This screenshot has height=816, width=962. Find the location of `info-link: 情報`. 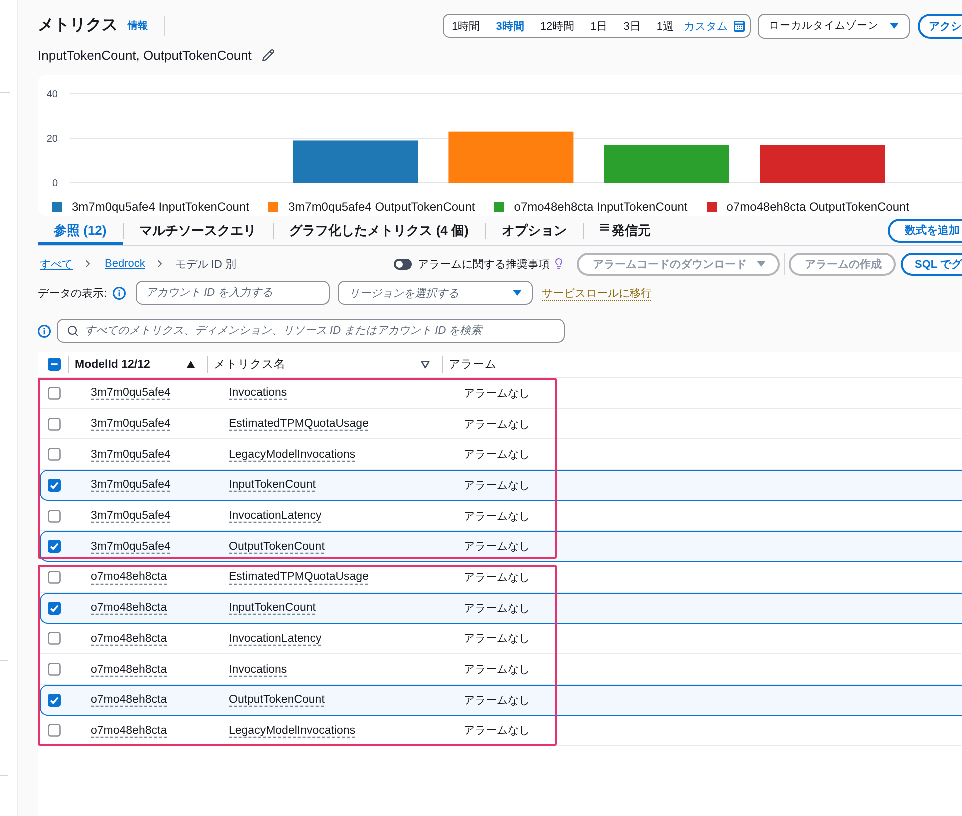

info-link: 情報 is located at coordinates (138, 26).